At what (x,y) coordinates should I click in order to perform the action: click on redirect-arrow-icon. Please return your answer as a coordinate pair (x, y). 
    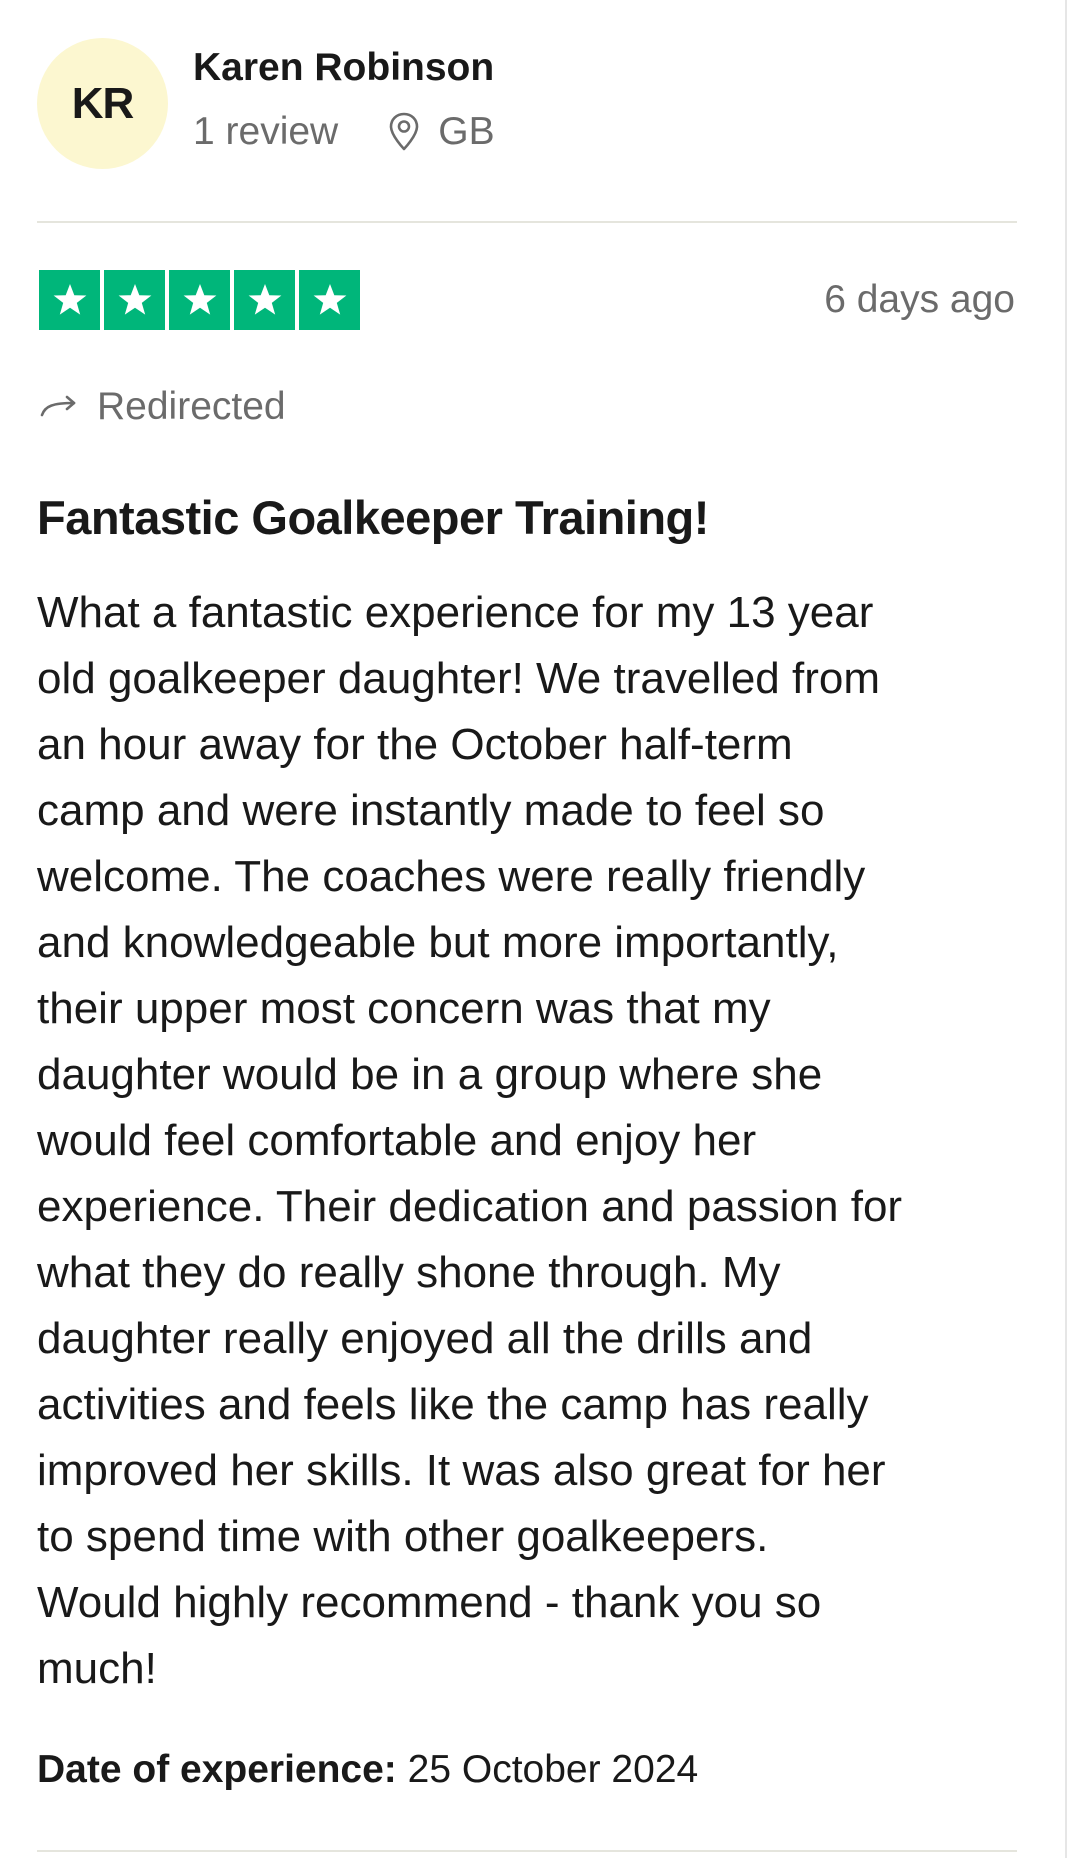
    Looking at the image, I should click on (58, 406).